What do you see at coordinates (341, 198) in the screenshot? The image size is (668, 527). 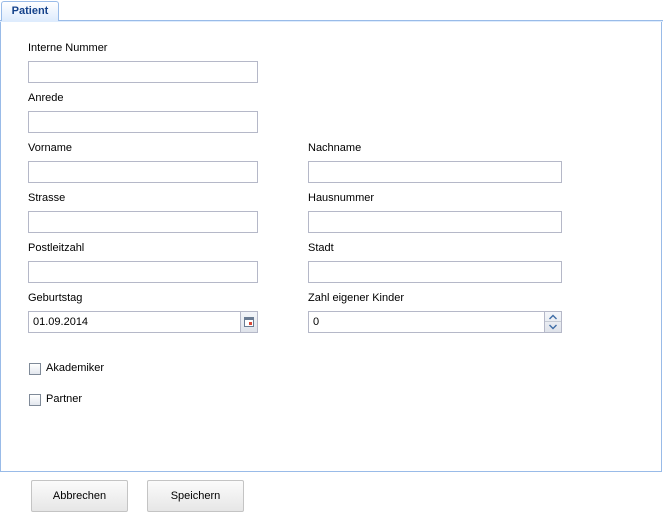 I see `hausnummer-label: Hausnummer` at bounding box center [341, 198].